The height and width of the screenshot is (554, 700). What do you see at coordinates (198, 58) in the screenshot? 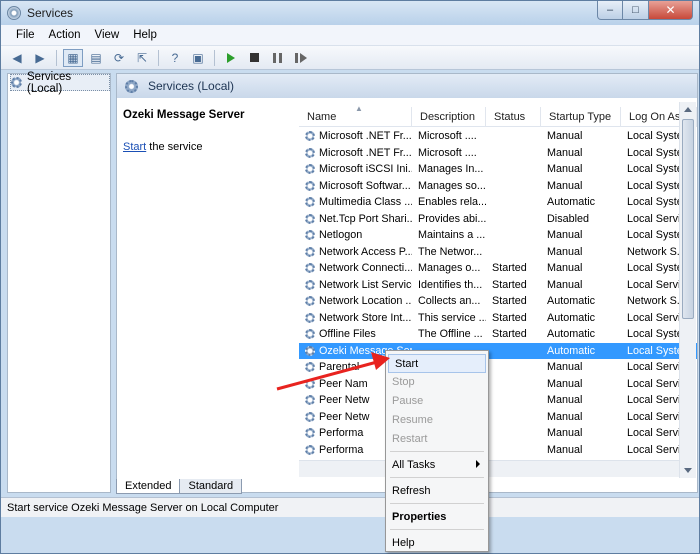
I see `properties-button: ▣` at bounding box center [198, 58].